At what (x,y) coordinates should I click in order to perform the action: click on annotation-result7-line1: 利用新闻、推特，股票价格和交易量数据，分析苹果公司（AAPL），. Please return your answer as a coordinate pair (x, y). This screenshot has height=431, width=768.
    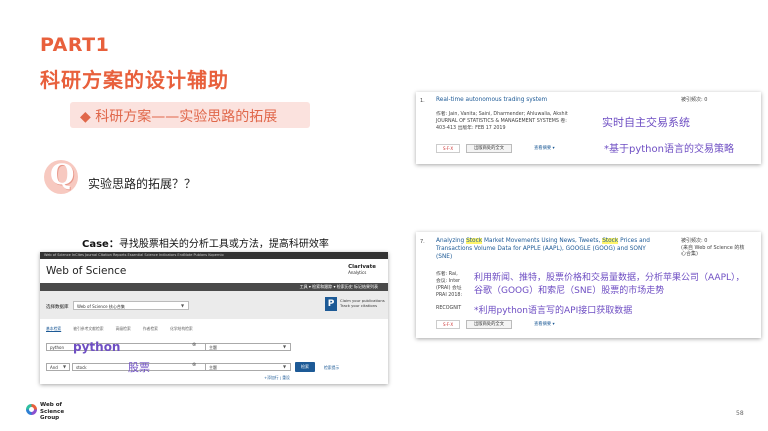
    Looking at the image, I should click on (609, 278).